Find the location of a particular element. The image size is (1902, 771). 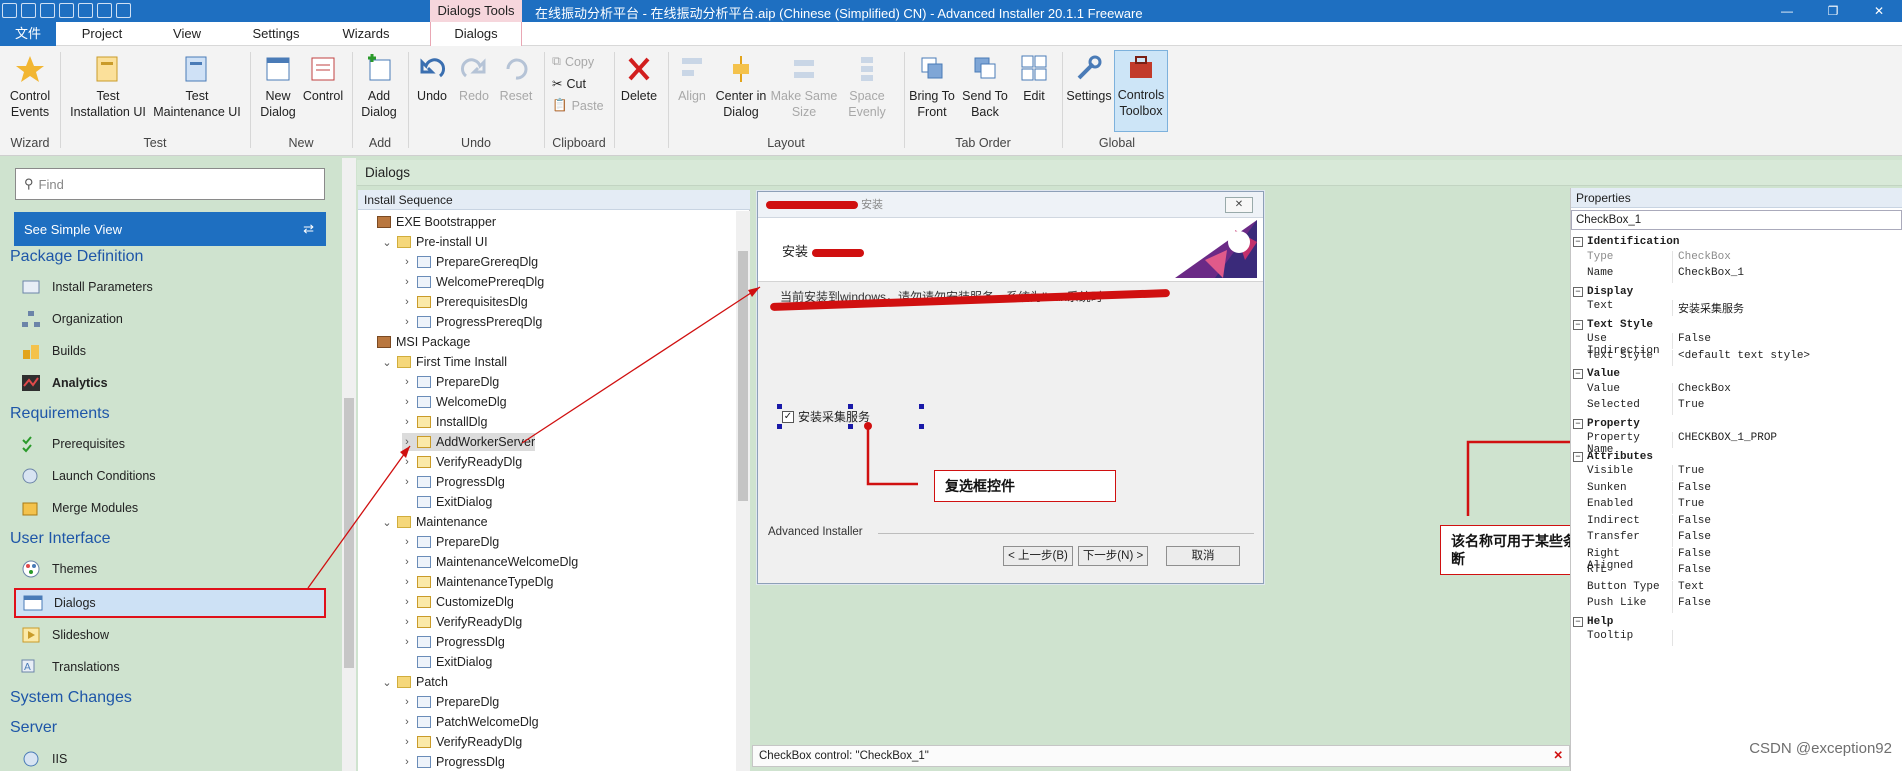

maximize-button: ❐ is located at coordinates (1833, 11).